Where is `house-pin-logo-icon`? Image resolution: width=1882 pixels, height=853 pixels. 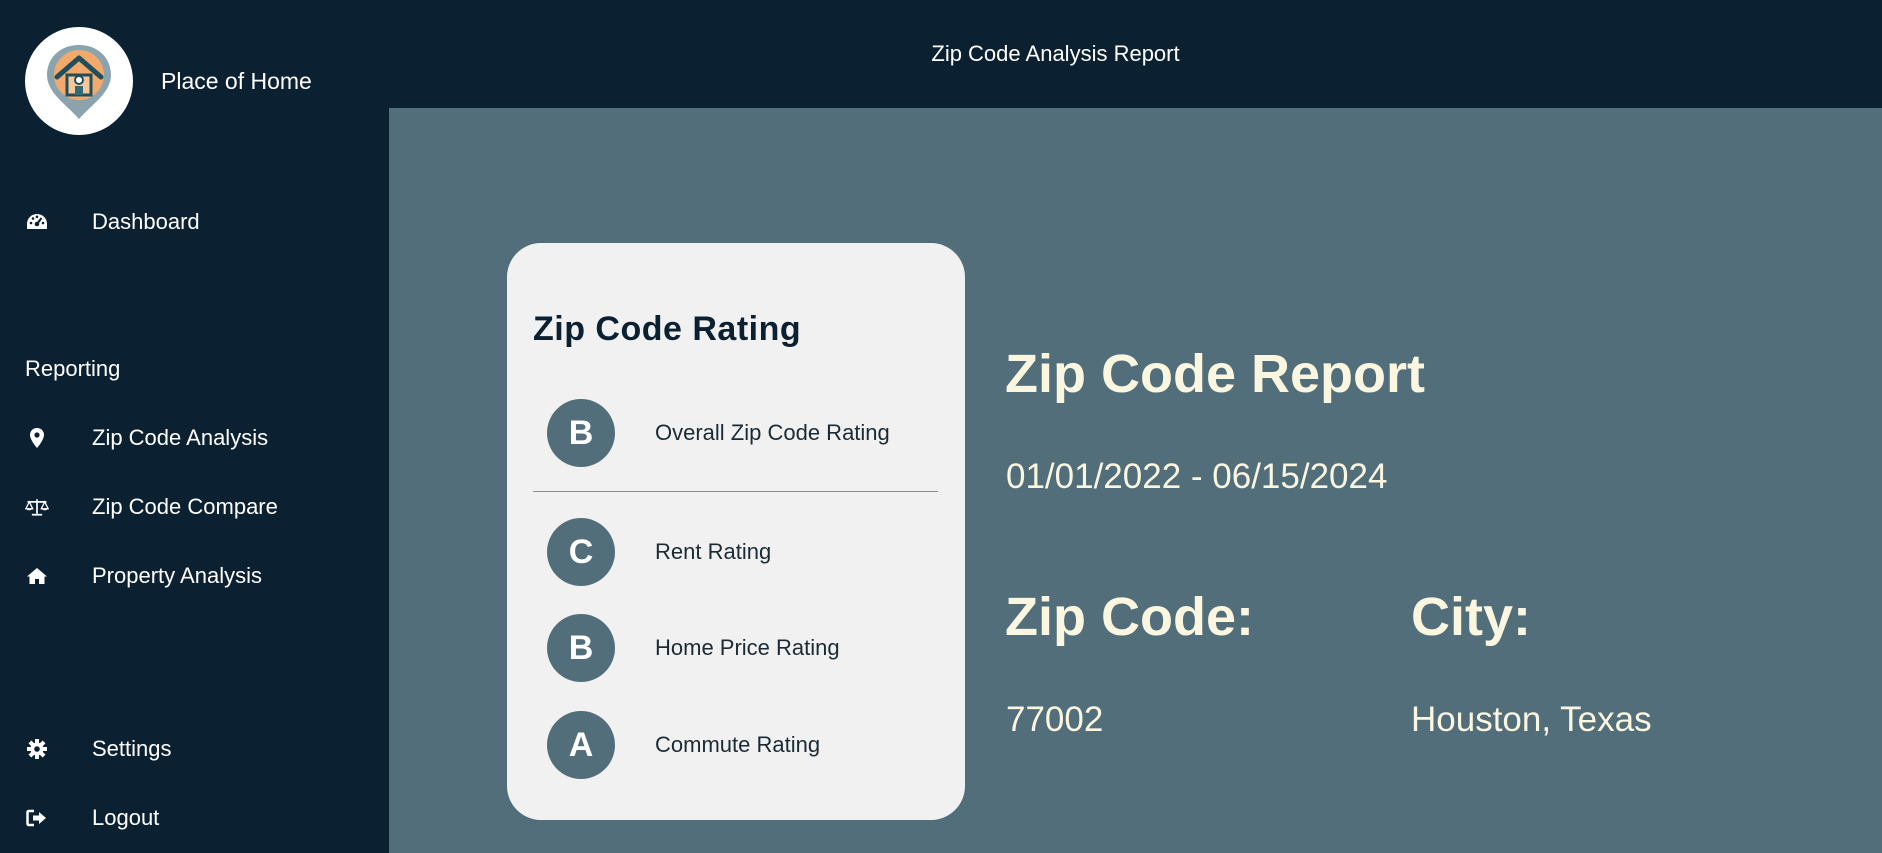 house-pin-logo-icon is located at coordinates (79, 82).